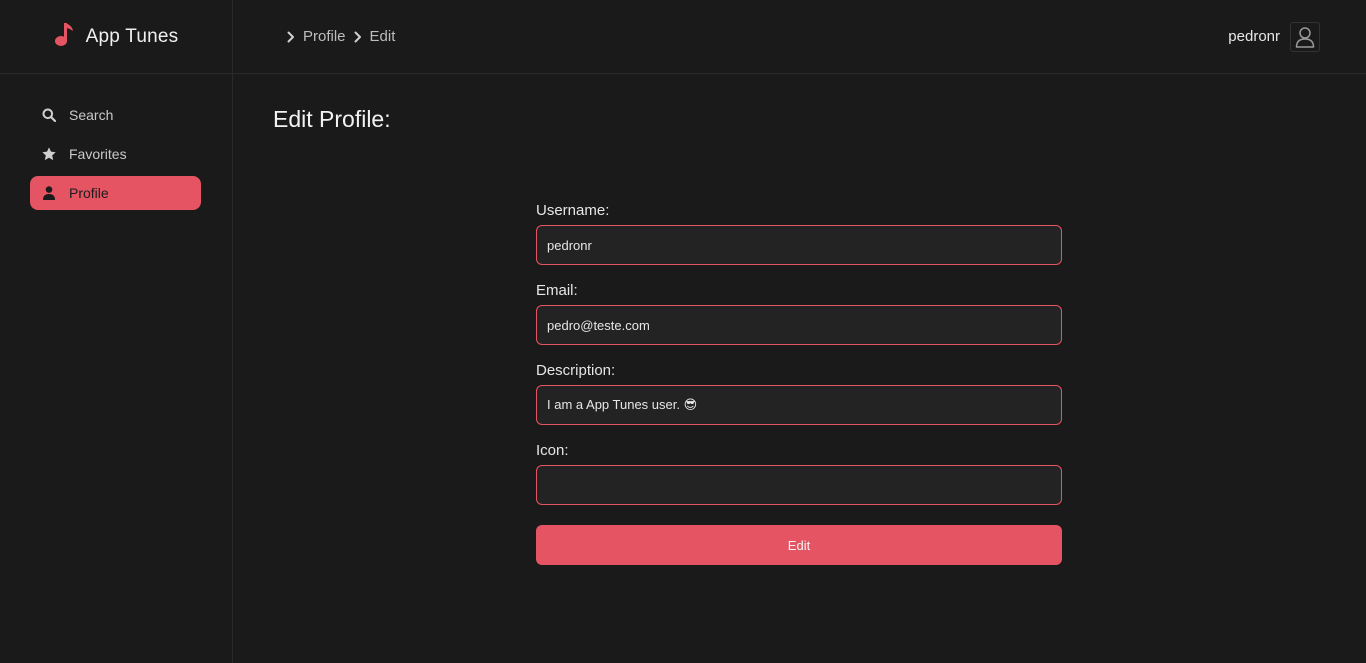 The height and width of the screenshot is (663, 1366). What do you see at coordinates (115, 193) in the screenshot?
I see `sidebar-item-profile: Profile` at bounding box center [115, 193].